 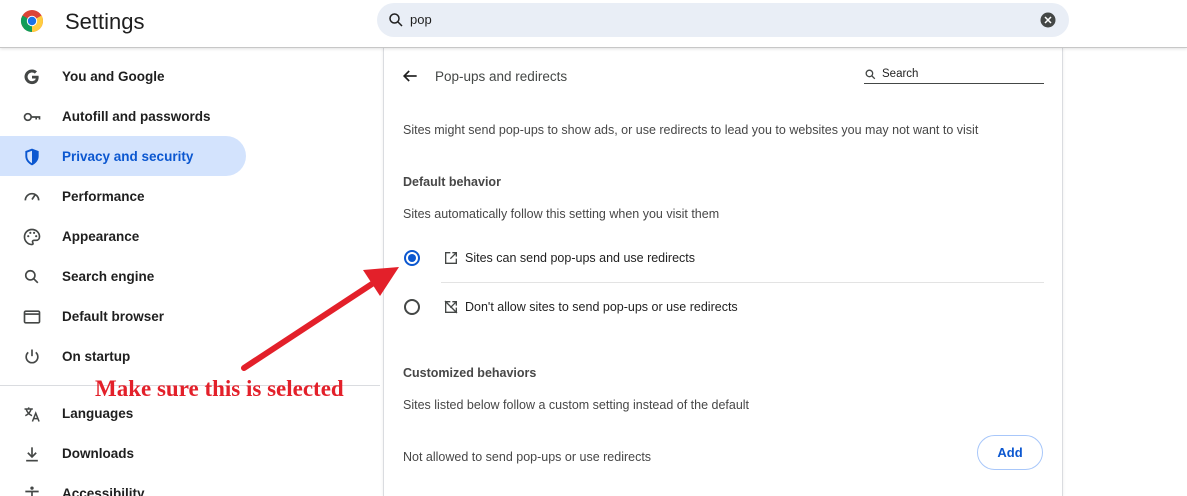 What do you see at coordinates (113, 316) in the screenshot?
I see `sidebar-item-label: Default browser` at bounding box center [113, 316].